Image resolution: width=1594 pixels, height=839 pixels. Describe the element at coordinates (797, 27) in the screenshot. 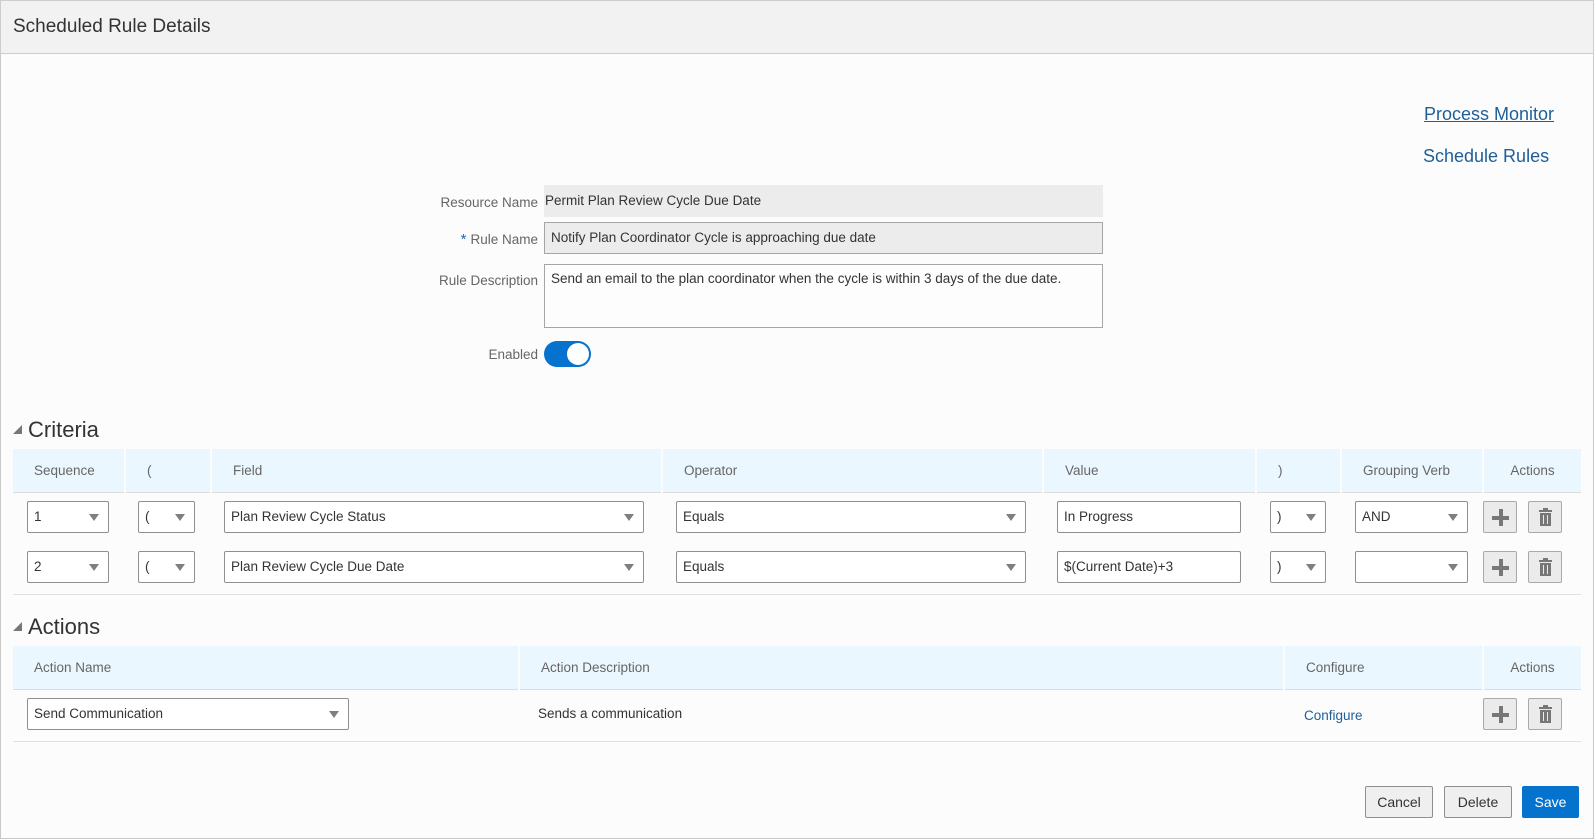

I see `page-header: Scheduled Rule Details` at that location.